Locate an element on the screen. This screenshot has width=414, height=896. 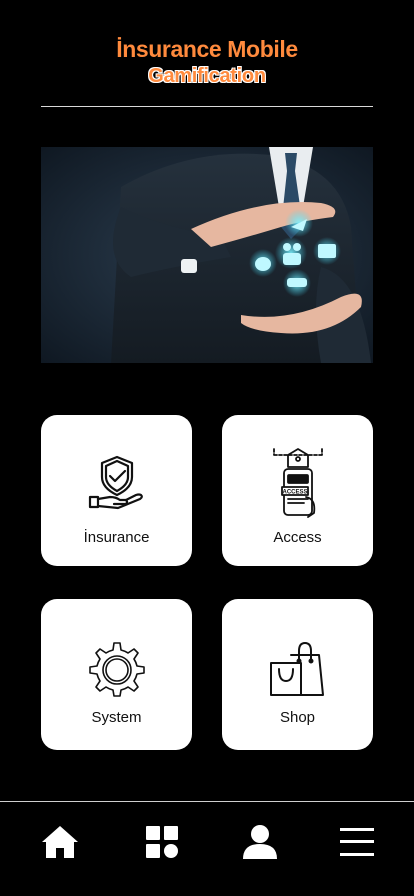
hand-shield-check-icon is located at coordinates (116, 482).